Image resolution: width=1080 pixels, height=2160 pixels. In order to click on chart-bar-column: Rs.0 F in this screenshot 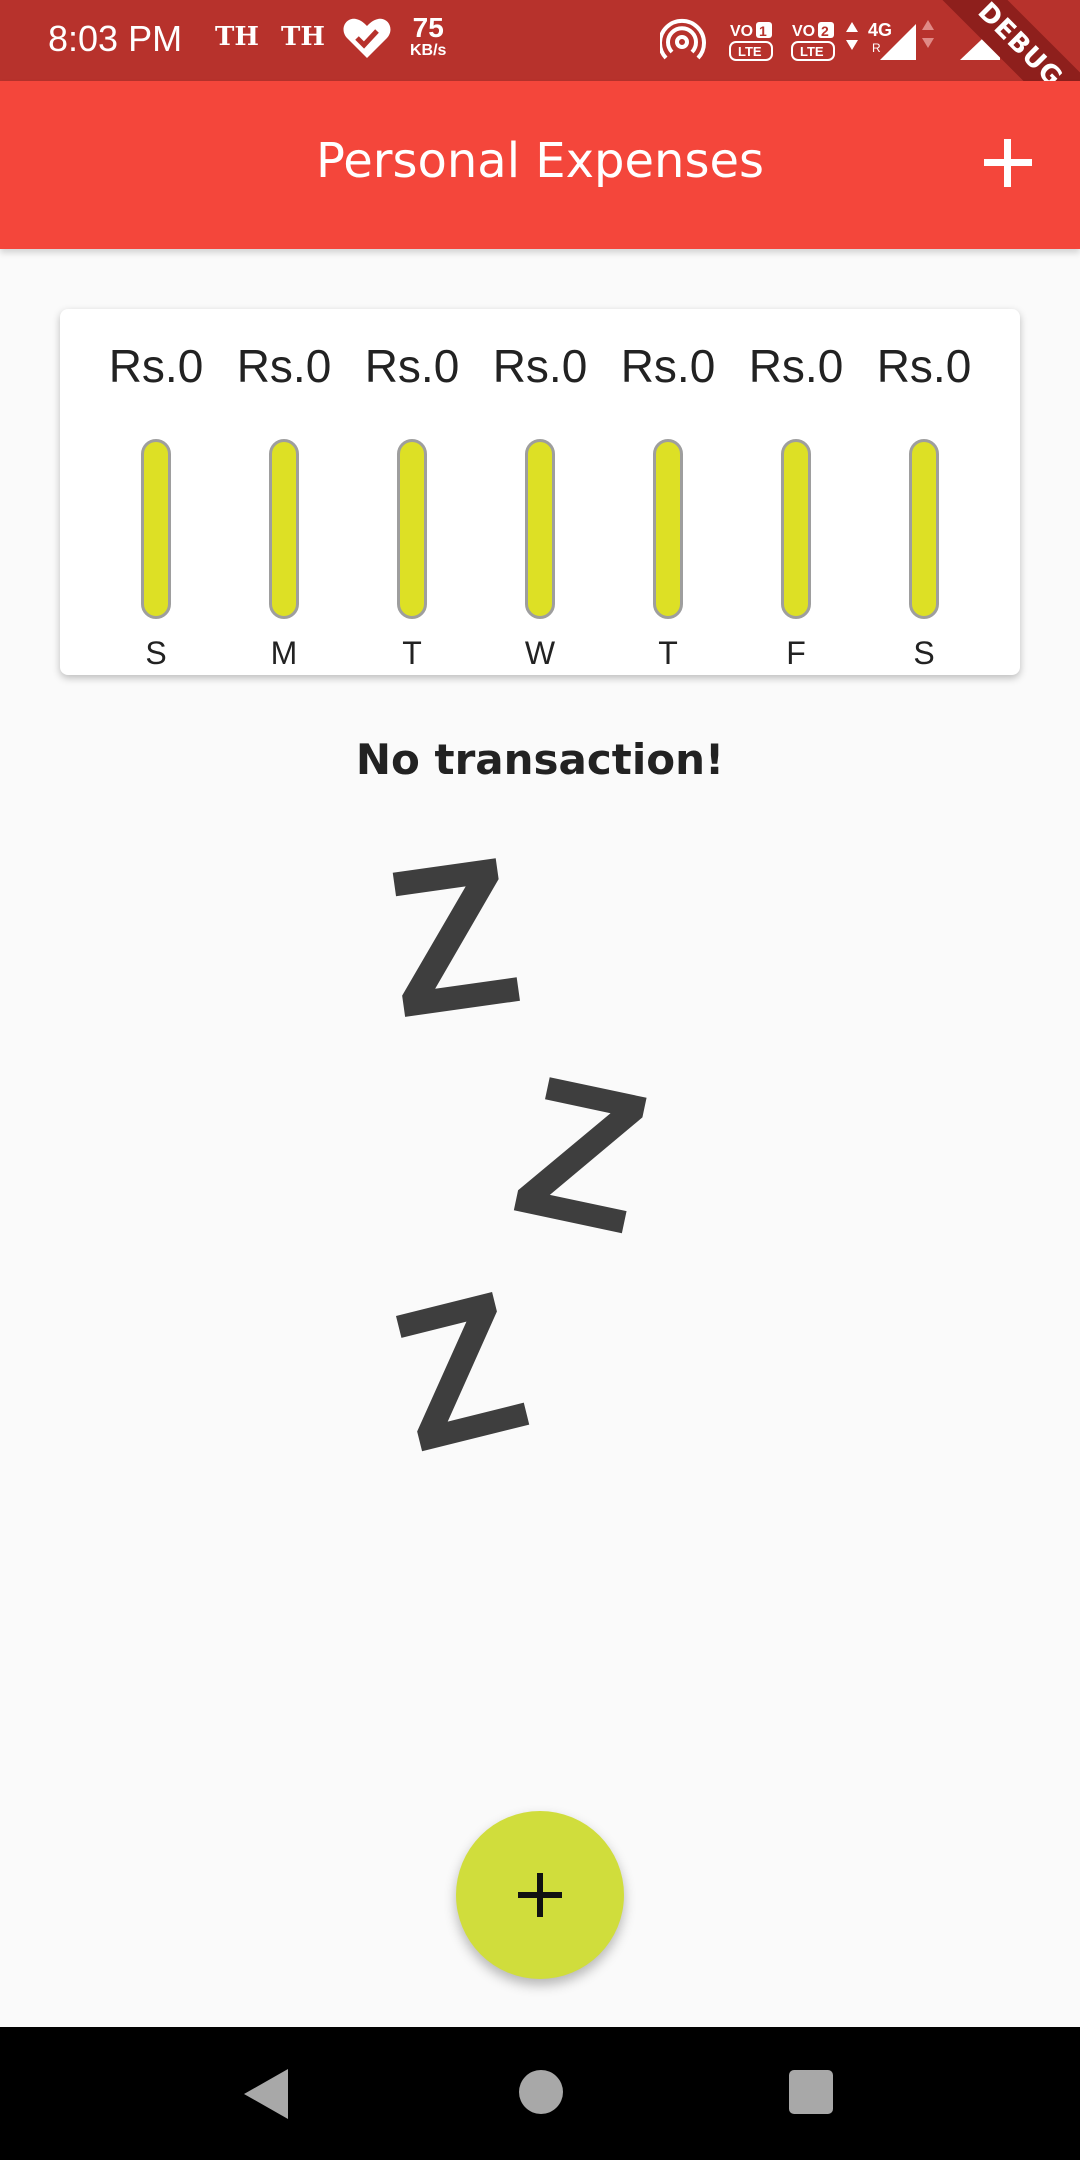, I will do `click(796, 505)`.